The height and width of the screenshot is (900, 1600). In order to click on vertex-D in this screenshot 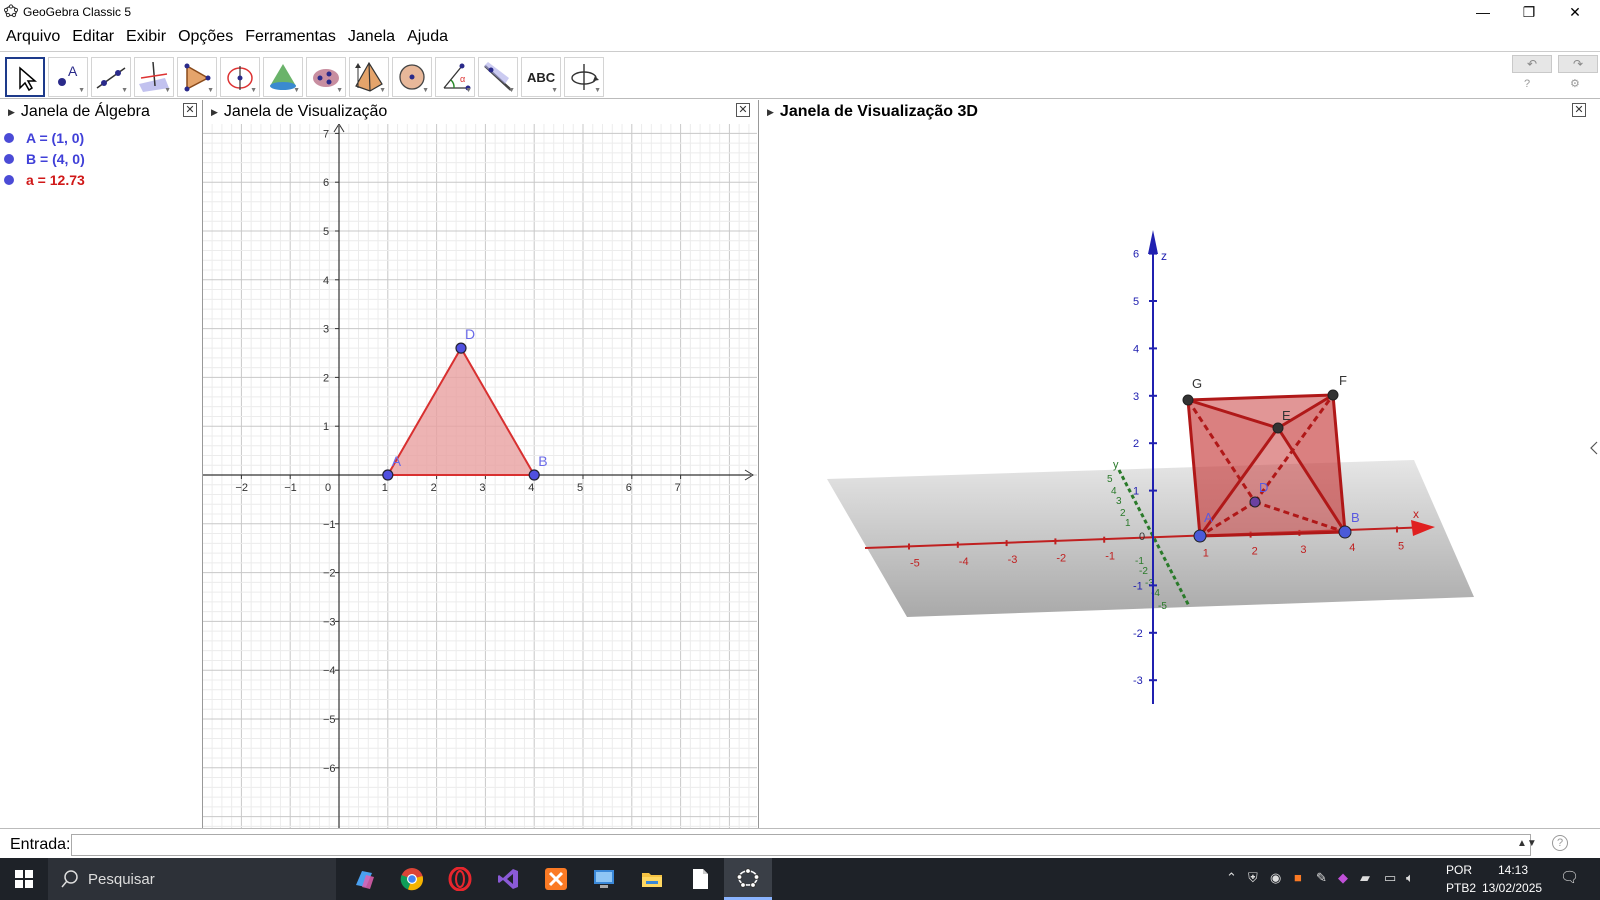, I will do `click(1255, 502)`.